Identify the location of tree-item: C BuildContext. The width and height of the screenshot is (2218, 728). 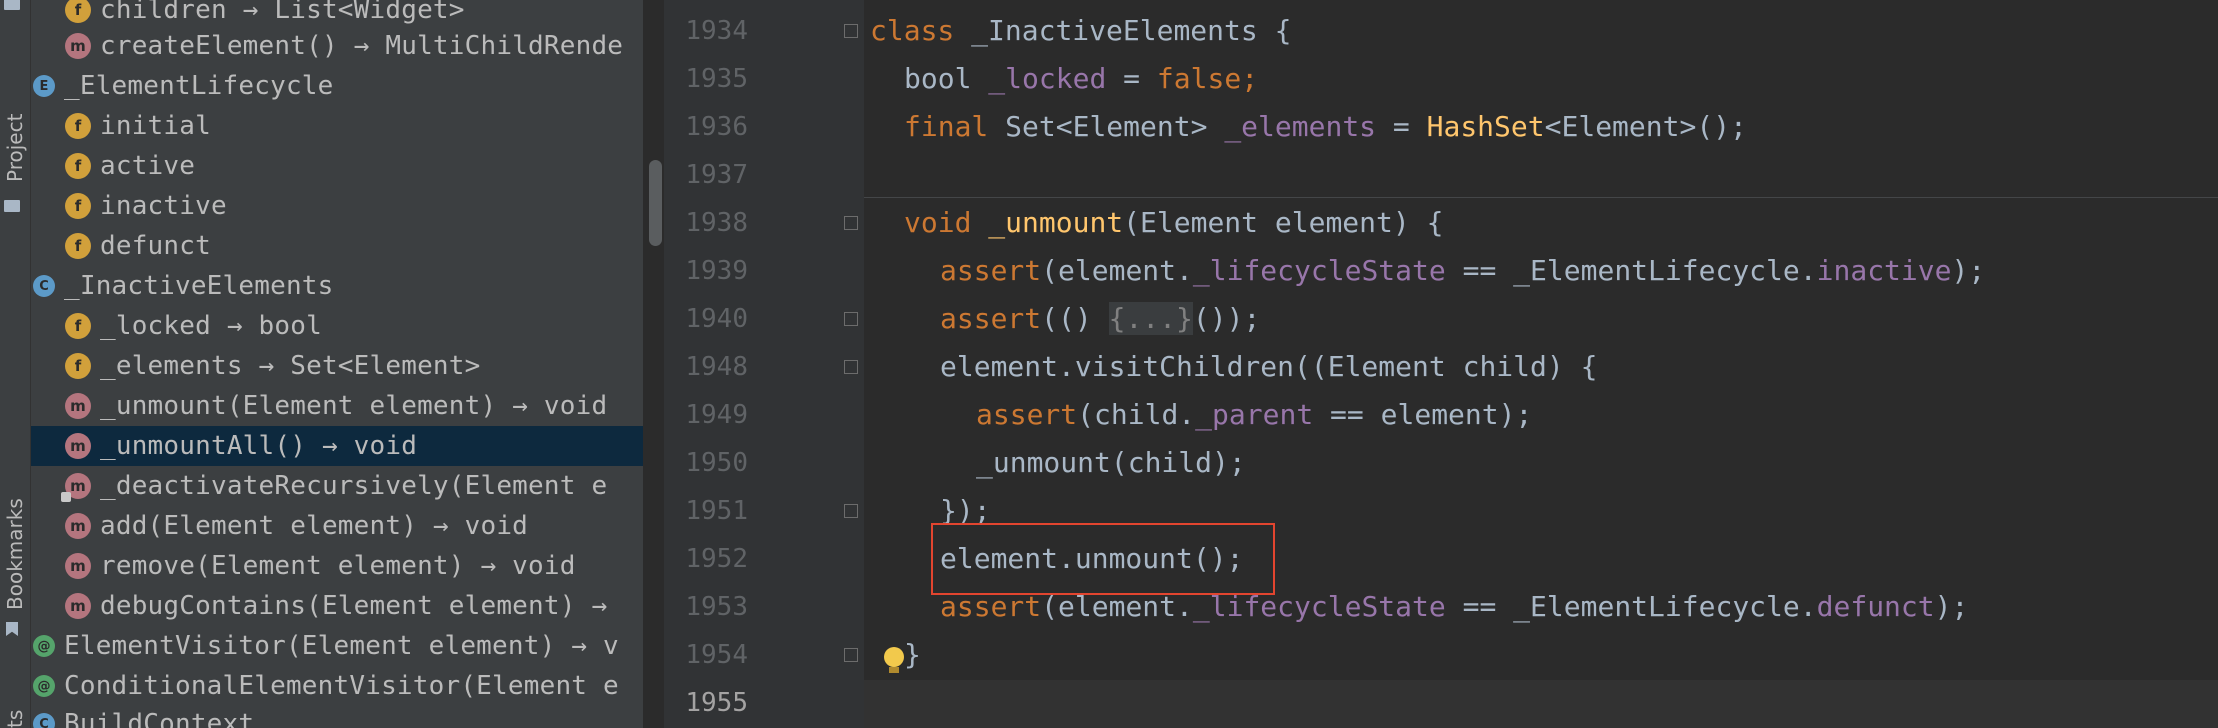
(337, 716).